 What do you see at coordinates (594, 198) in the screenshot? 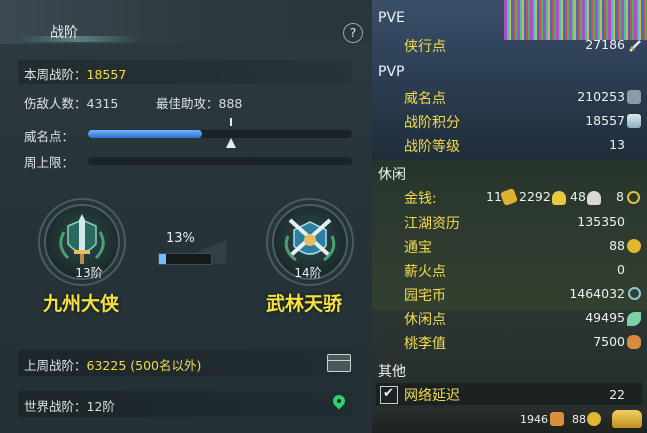
I see `copper-ingot-icon` at bounding box center [594, 198].